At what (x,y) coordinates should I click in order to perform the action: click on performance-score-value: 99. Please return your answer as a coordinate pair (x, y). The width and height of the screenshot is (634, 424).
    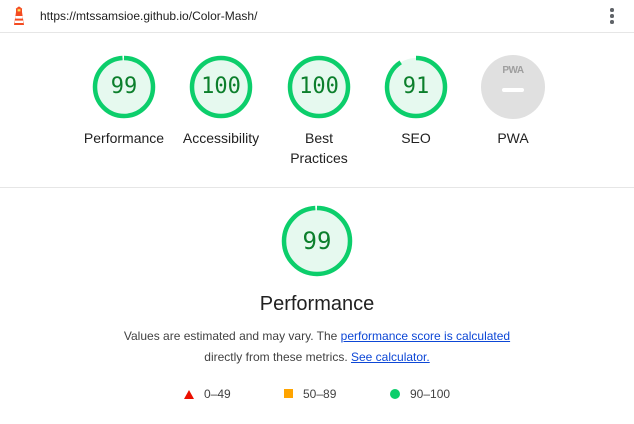
    Looking at the image, I should click on (317, 241).